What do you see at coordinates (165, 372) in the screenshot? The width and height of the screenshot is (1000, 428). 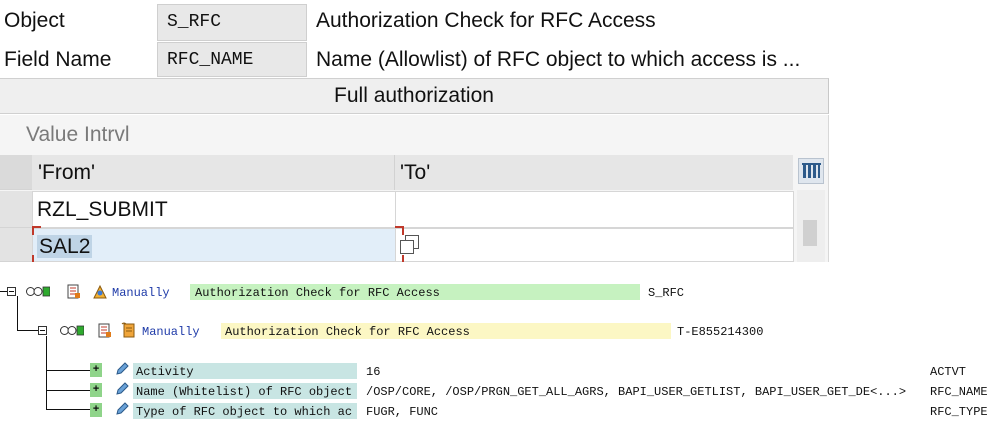 I see `field-name-1: Activity` at bounding box center [165, 372].